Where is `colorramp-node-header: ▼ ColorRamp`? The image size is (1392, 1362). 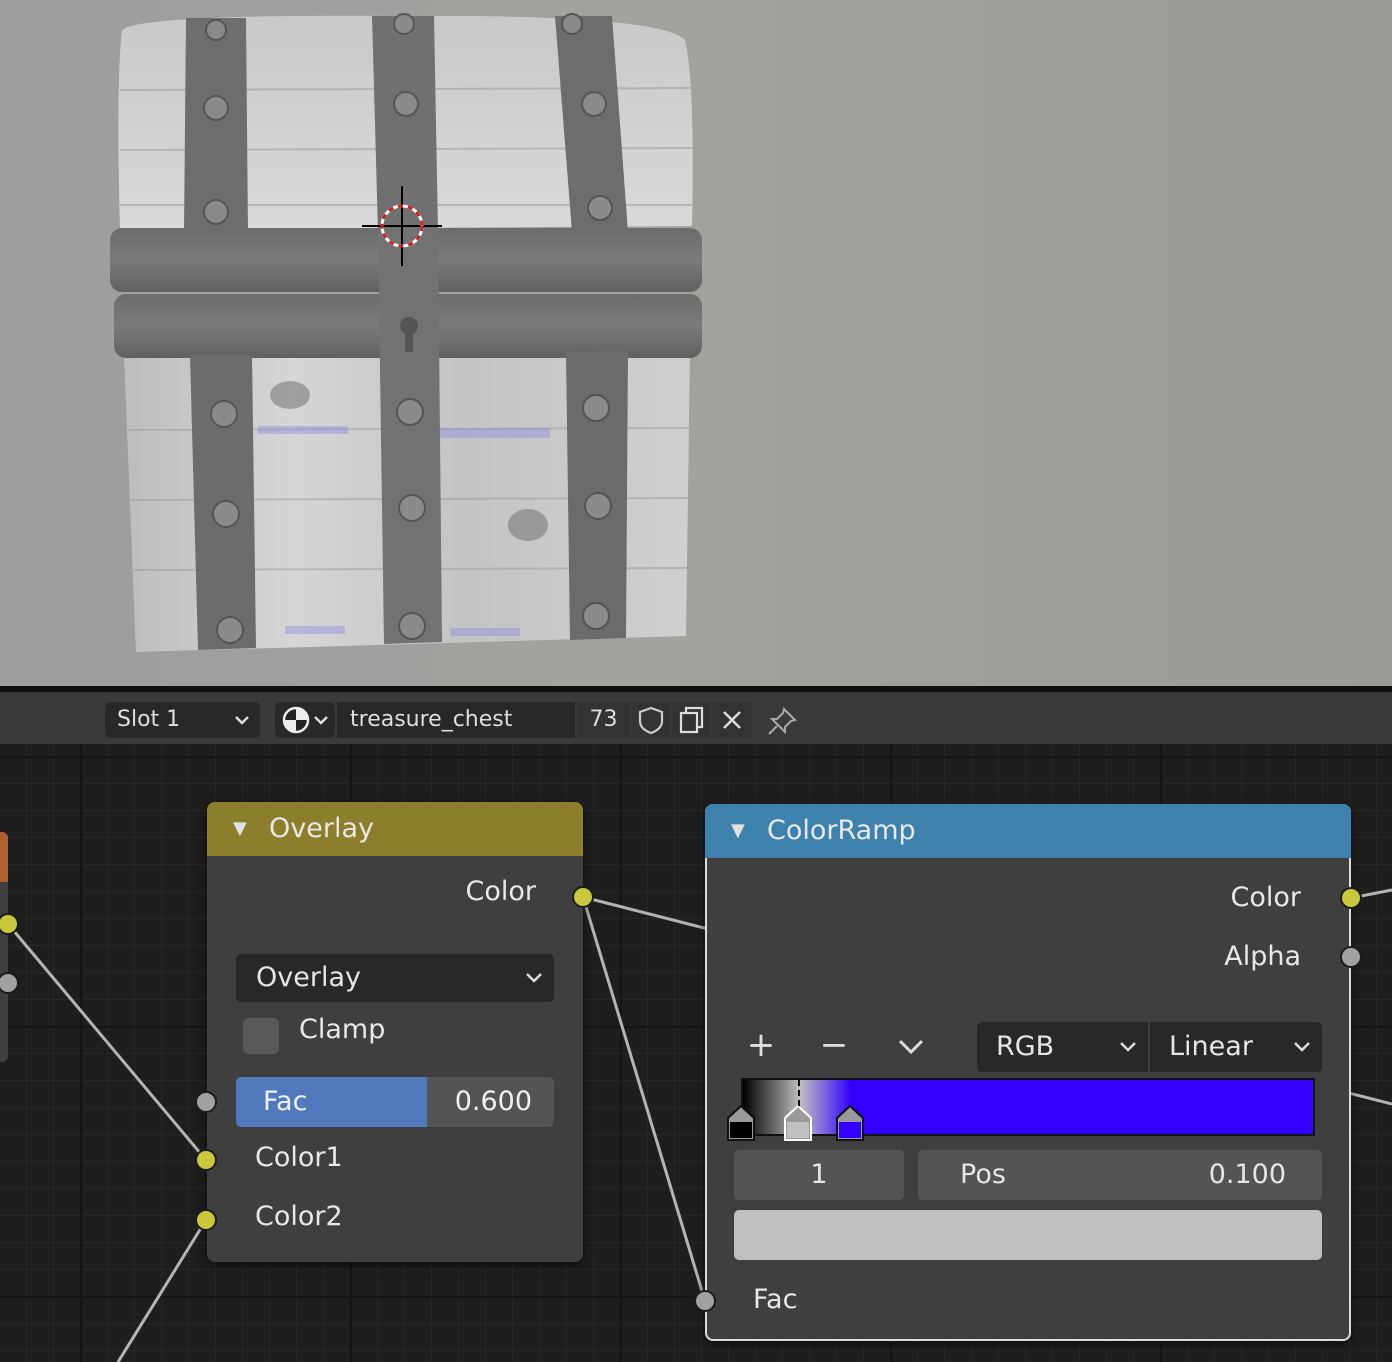
colorramp-node-header: ▼ ColorRamp is located at coordinates (1028, 831).